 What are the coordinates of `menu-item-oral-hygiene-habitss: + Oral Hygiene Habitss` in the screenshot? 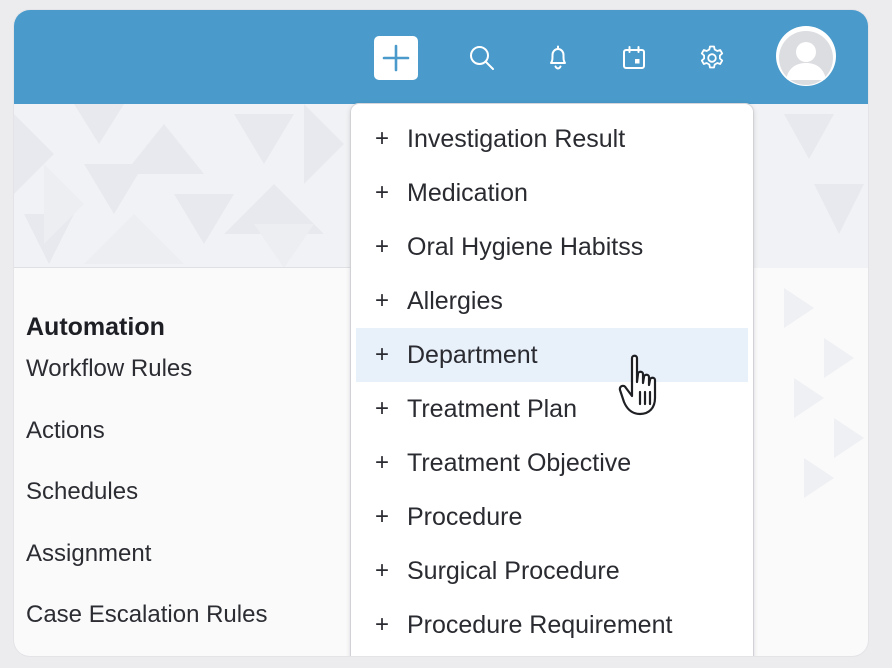 It's located at (552, 247).